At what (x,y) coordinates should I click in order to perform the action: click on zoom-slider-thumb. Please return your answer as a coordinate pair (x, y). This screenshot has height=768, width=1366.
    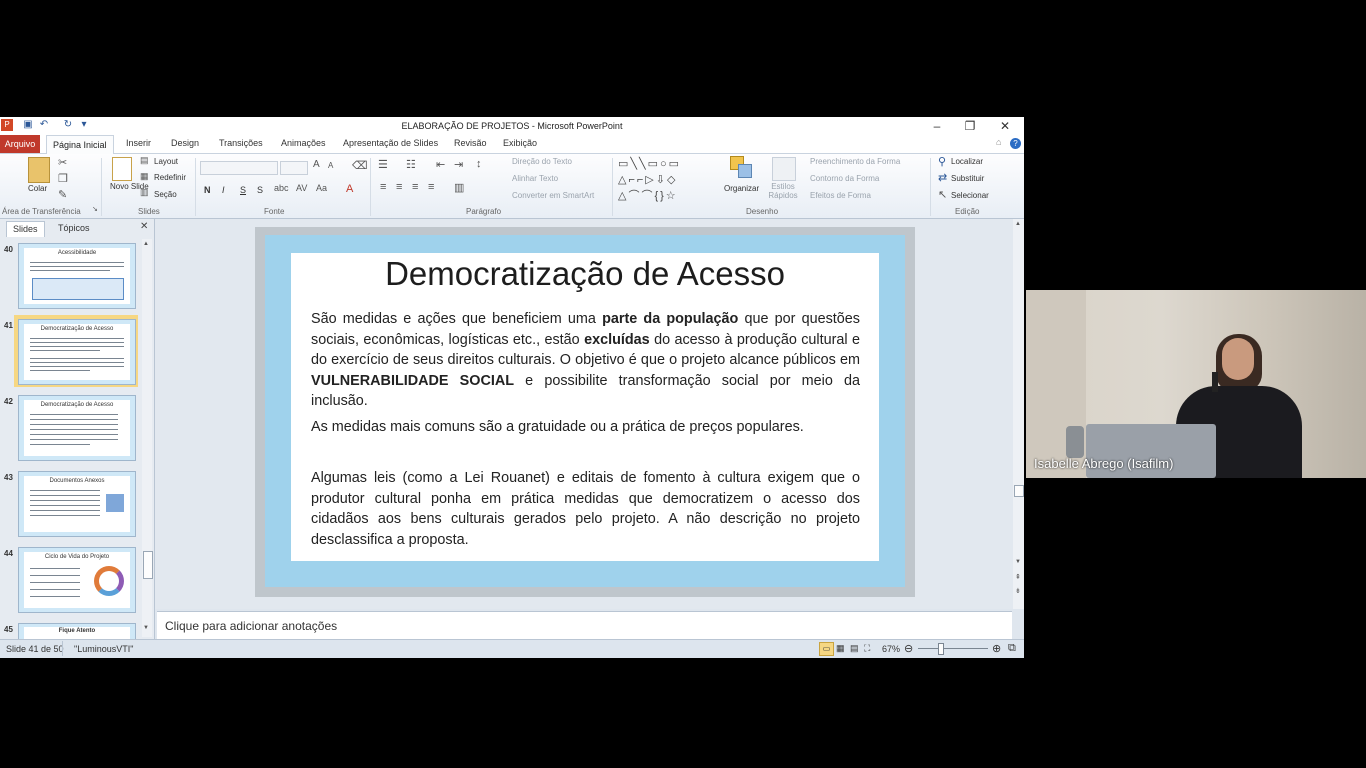
    Looking at the image, I should click on (941, 649).